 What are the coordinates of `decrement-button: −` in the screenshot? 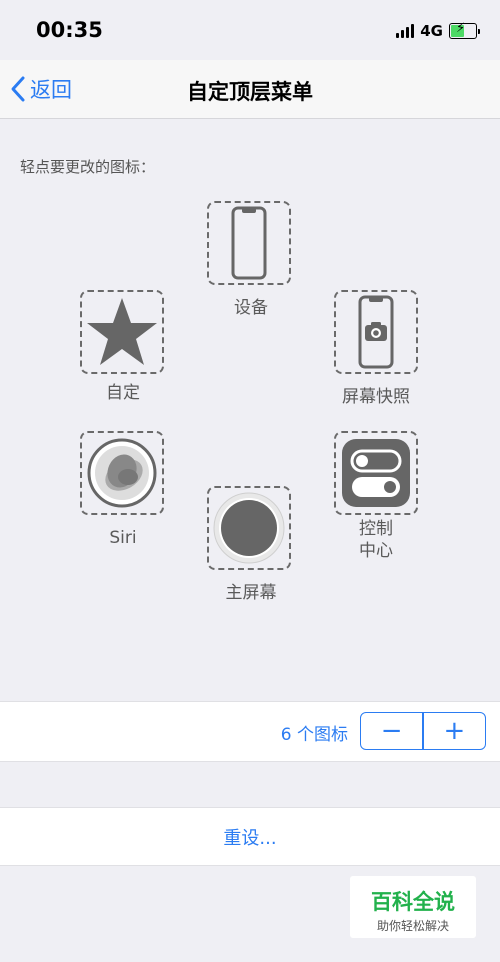 It's located at (391, 731).